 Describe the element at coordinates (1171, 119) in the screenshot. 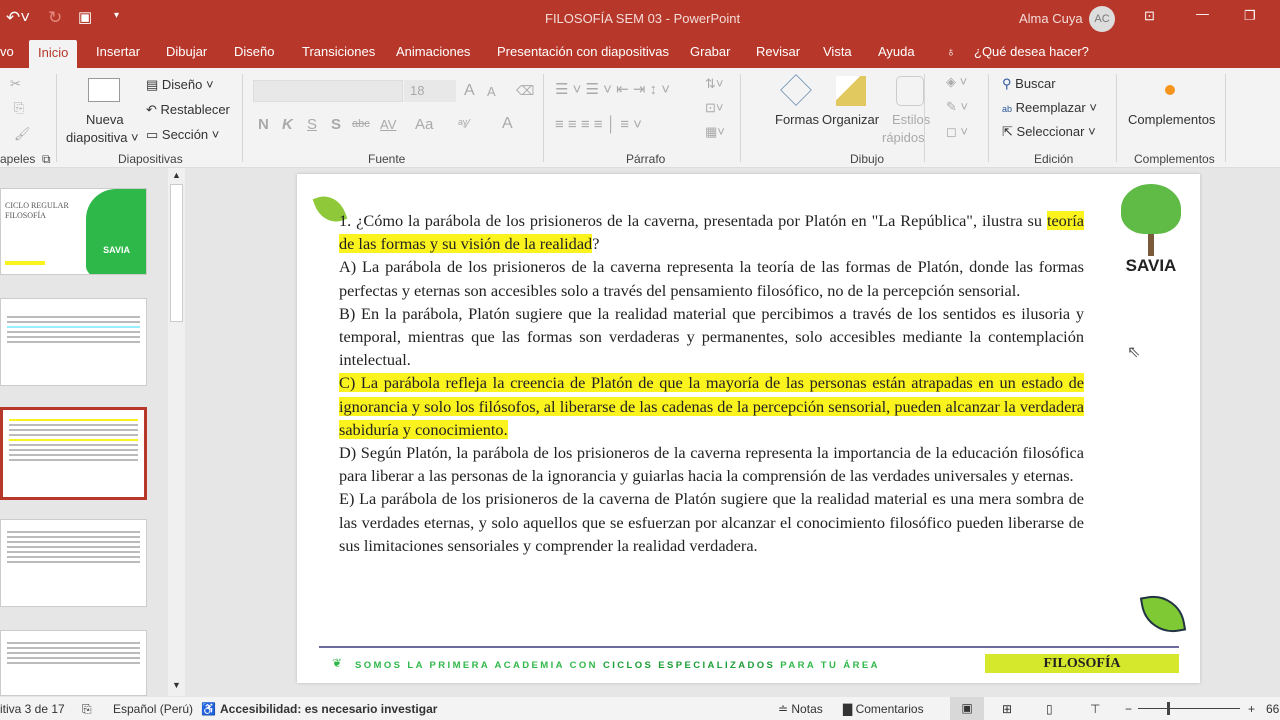

I see `addins-button: Complementos` at that location.